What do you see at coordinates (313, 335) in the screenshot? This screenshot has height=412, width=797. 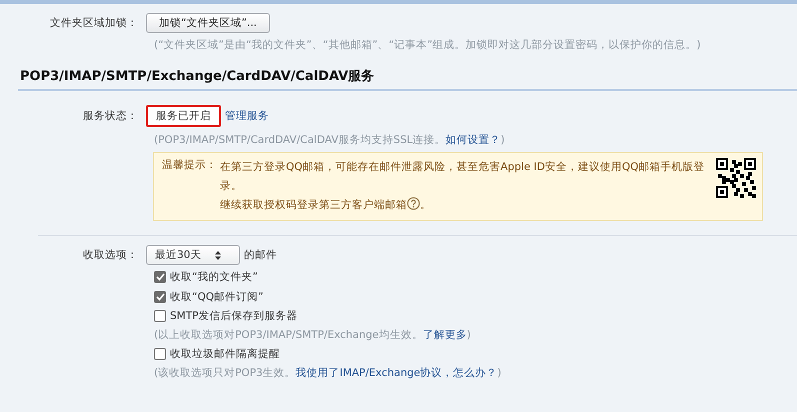 I see `hint-text: (以上收取选项对POP3/IMAP/SMTP/Exchange均生效。了解更多)` at bounding box center [313, 335].